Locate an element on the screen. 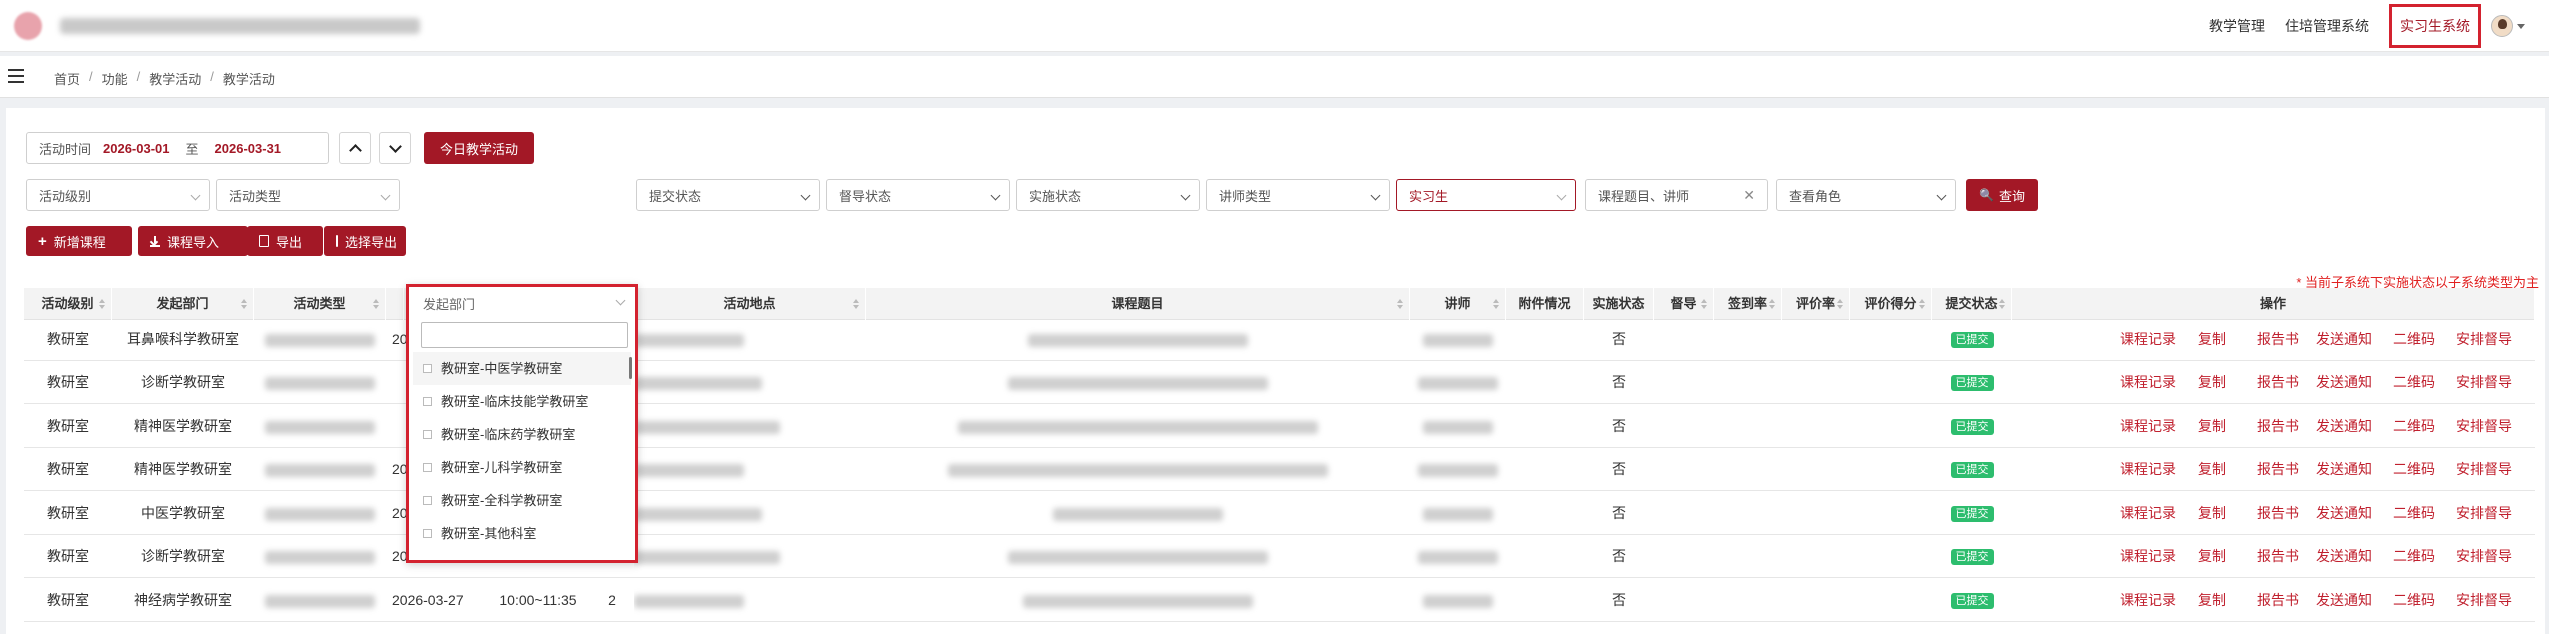  col-activity-level: 活动级别 is located at coordinates (68, 304).